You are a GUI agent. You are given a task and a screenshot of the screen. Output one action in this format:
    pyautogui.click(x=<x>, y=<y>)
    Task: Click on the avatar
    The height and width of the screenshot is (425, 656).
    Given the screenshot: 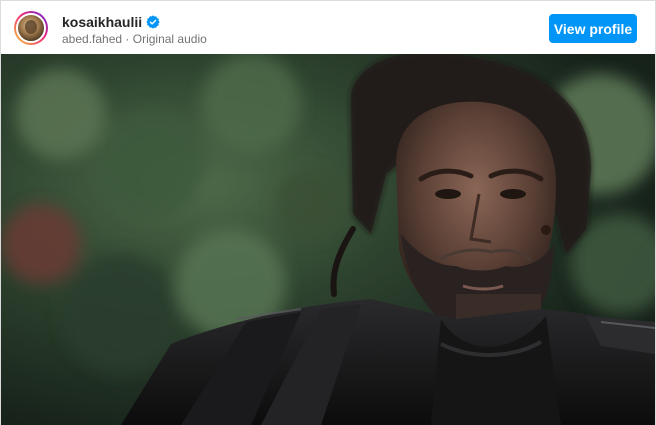 What is the action you would take?
    pyautogui.click(x=31, y=28)
    